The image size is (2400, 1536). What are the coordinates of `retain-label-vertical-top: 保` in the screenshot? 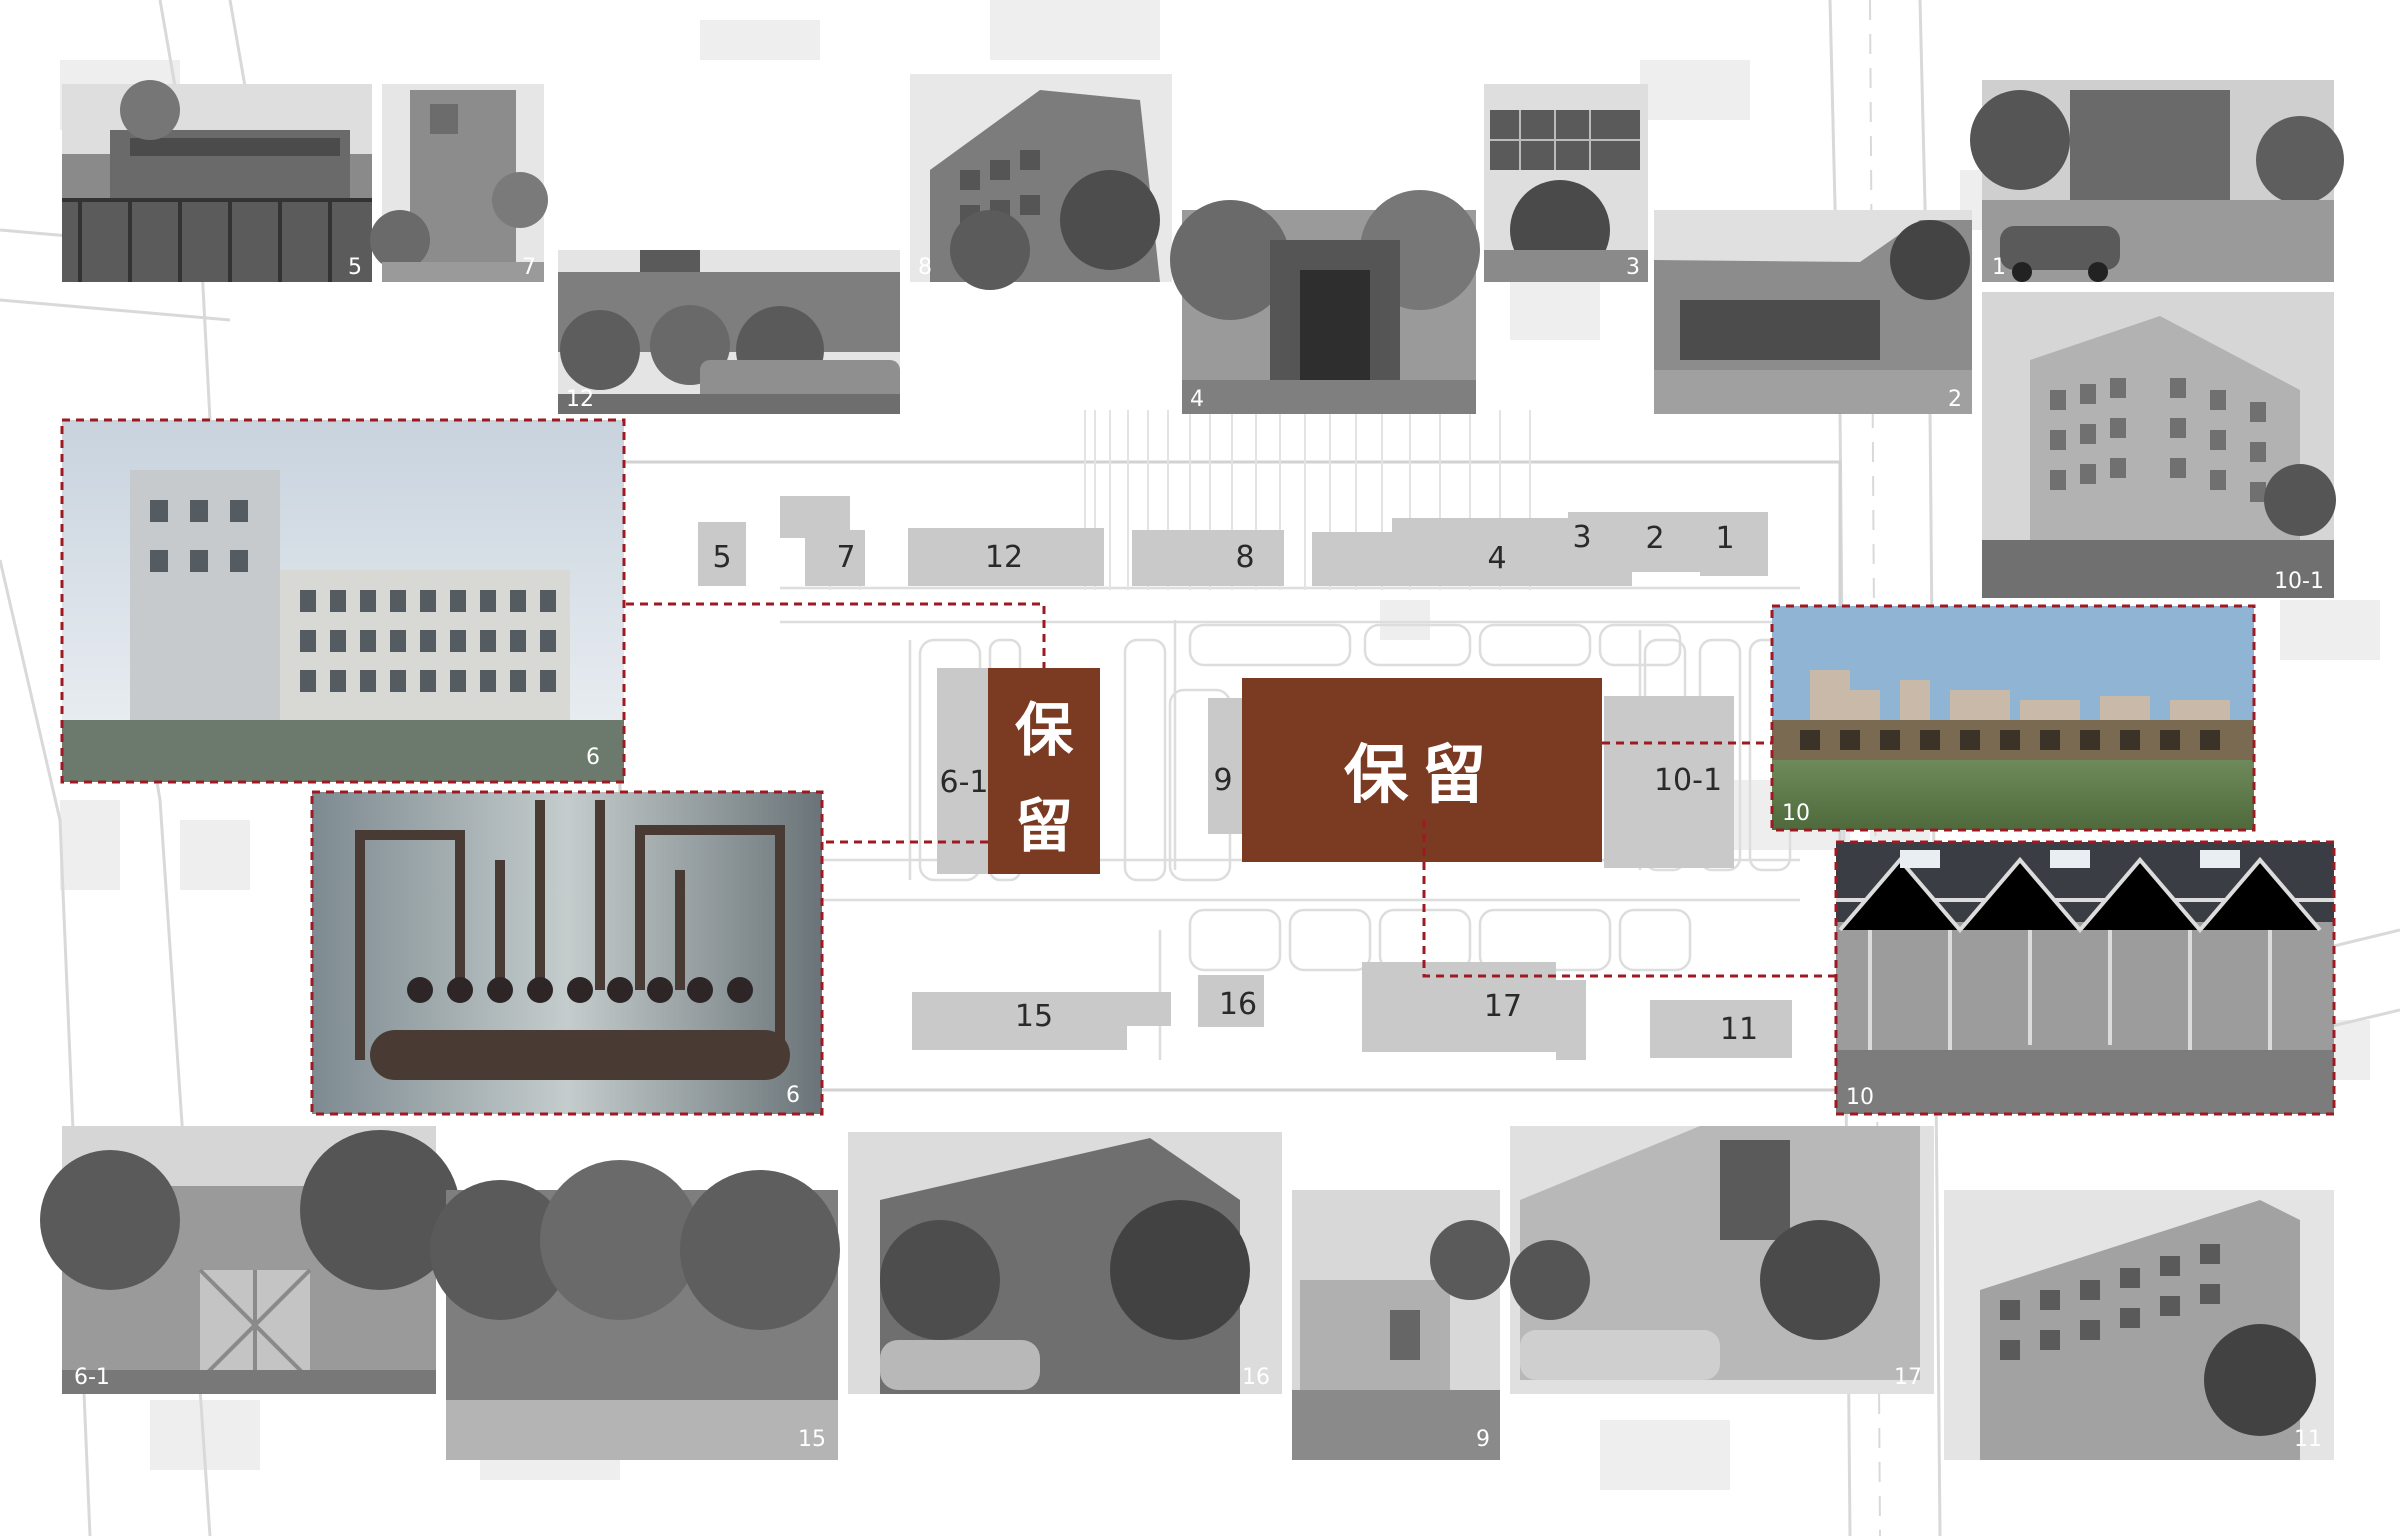 It's located at (1044, 730).